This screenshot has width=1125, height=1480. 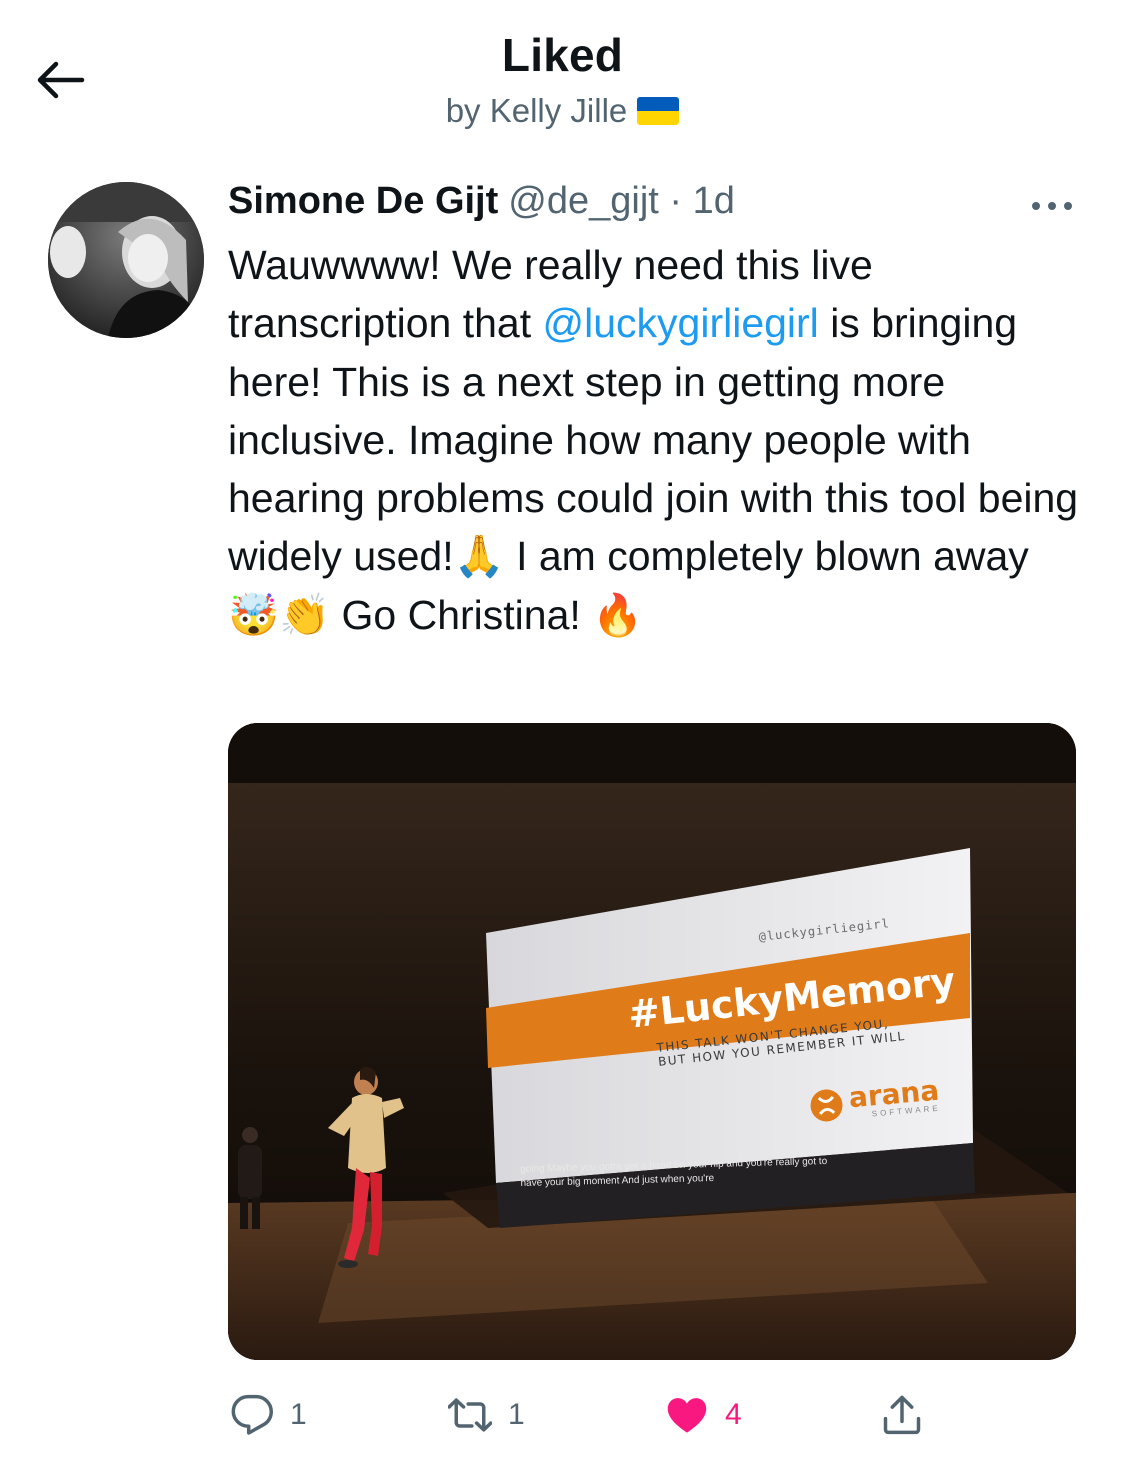 What do you see at coordinates (479, 556) in the screenshot?
I see `praying-hands-emoji-icon: 🙏` at bounding box center [479, 556].